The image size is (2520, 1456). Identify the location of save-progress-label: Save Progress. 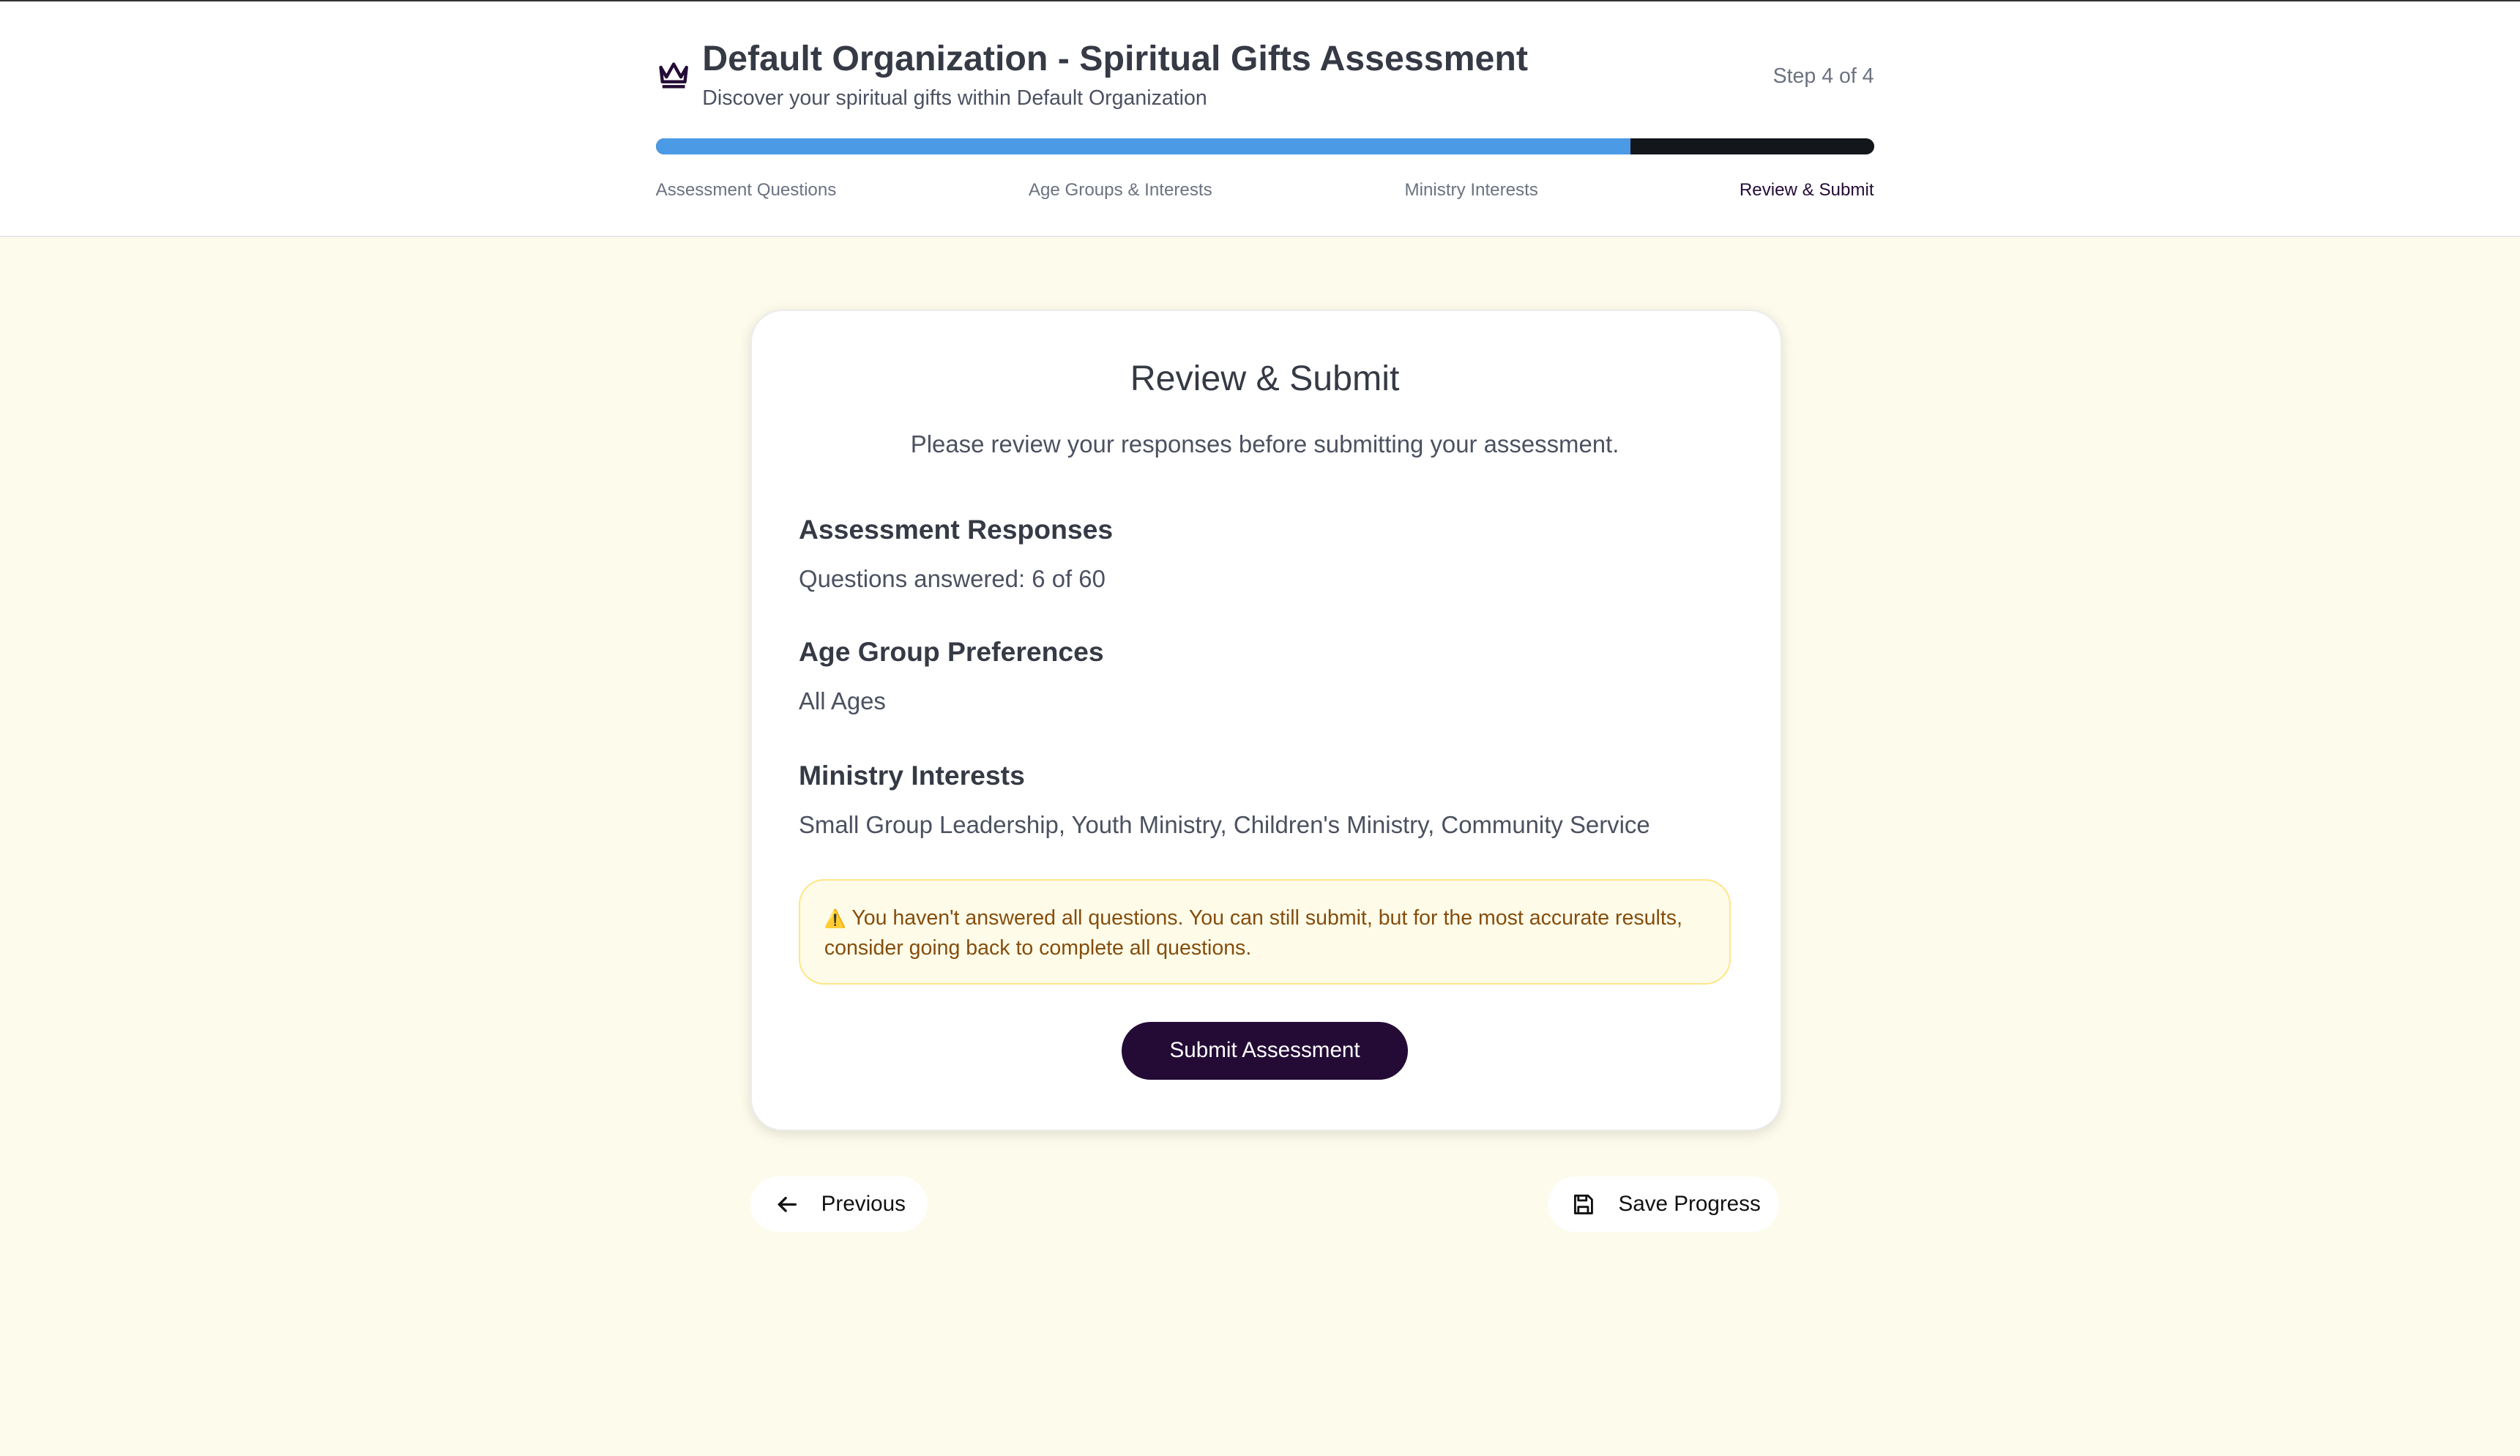
(1690, 1204).